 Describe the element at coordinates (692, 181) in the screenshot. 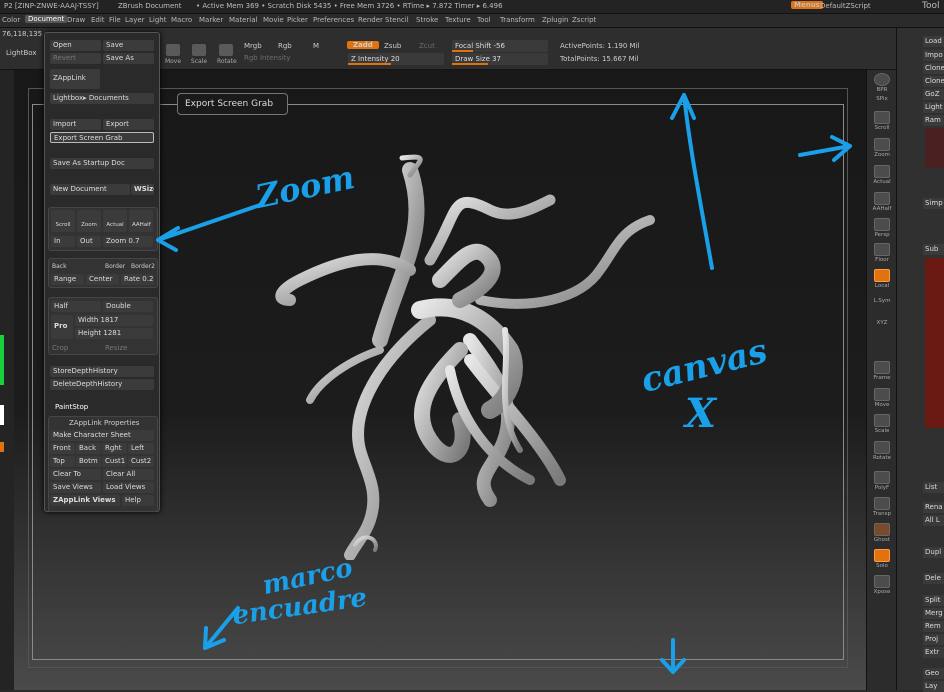

I see `up-arrow` at that location.